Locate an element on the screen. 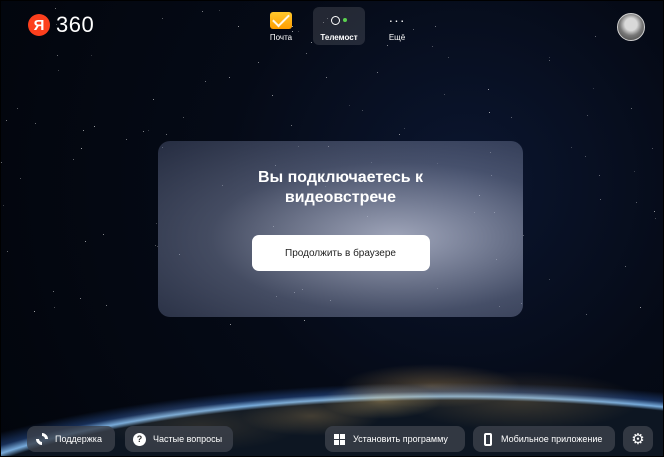 The height and width of the screenshot is (457, 664). support-label: Поддержка is located at coordinates (78, 439).